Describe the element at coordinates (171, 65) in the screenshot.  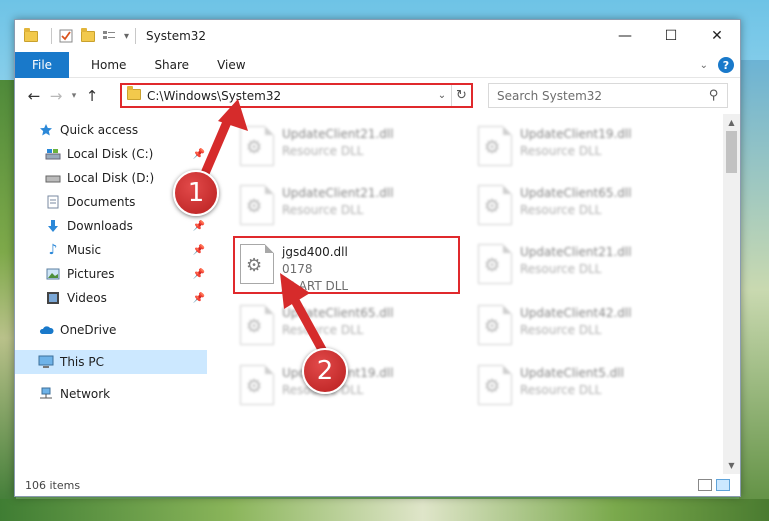
I see `tab-share: Share` at that location.